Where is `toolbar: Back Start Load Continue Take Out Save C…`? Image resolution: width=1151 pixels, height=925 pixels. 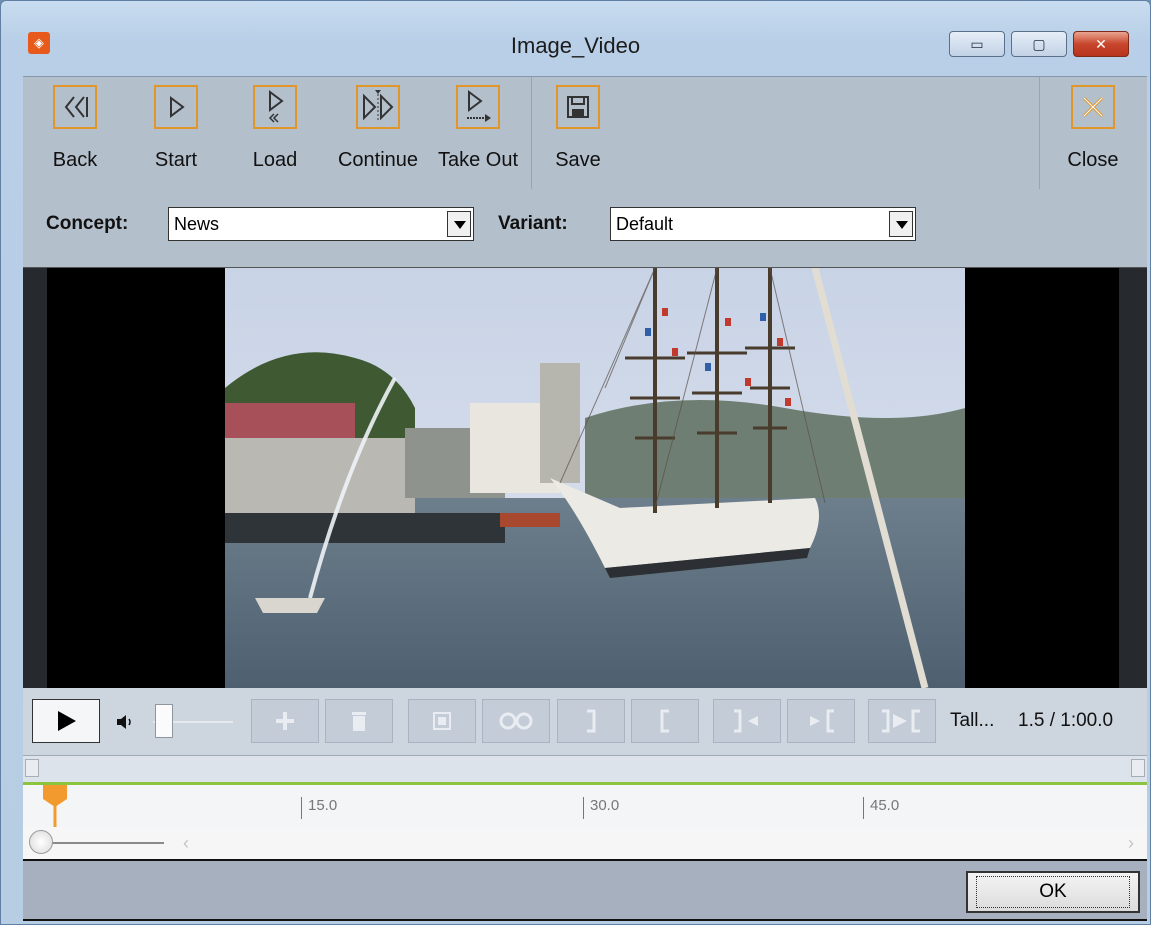 toolbar: Back Start Load Continue Take Out Save C… is located at coordinates (585, 133).